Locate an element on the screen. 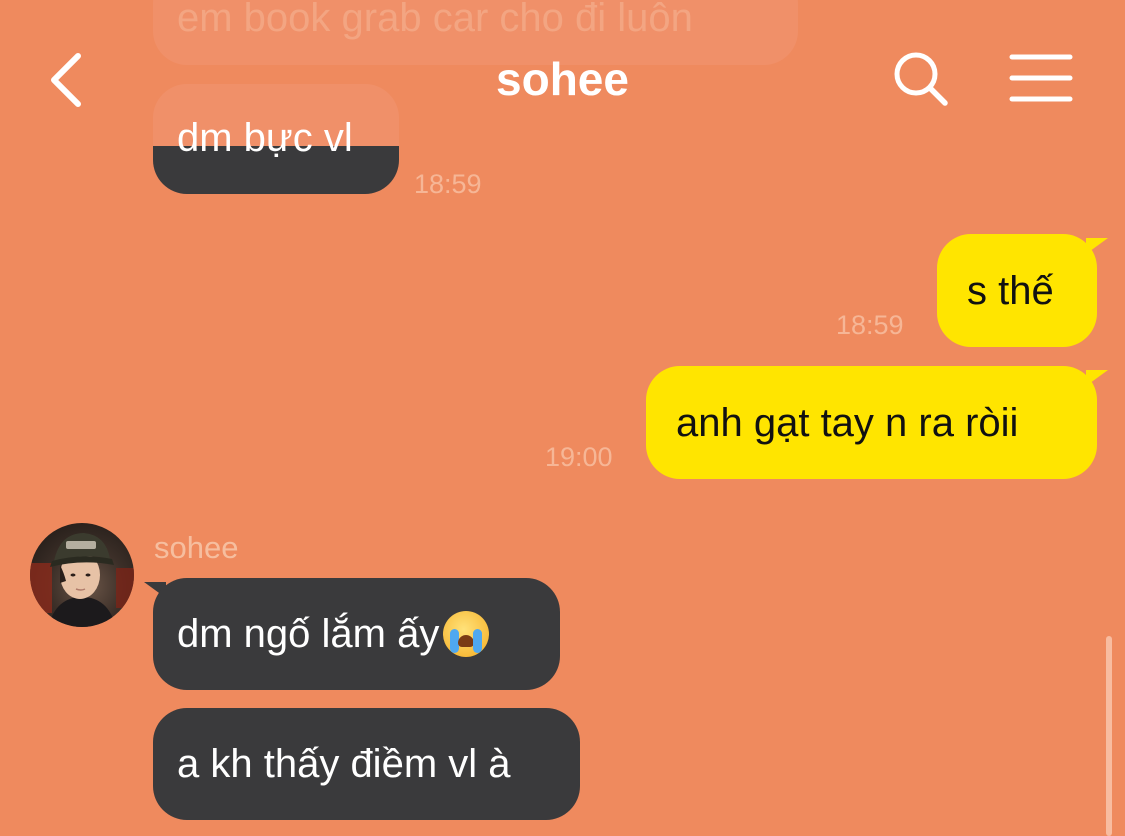 This screenshot has width=1125, height=836. avatar-photo is located at coordinates (82, 580).